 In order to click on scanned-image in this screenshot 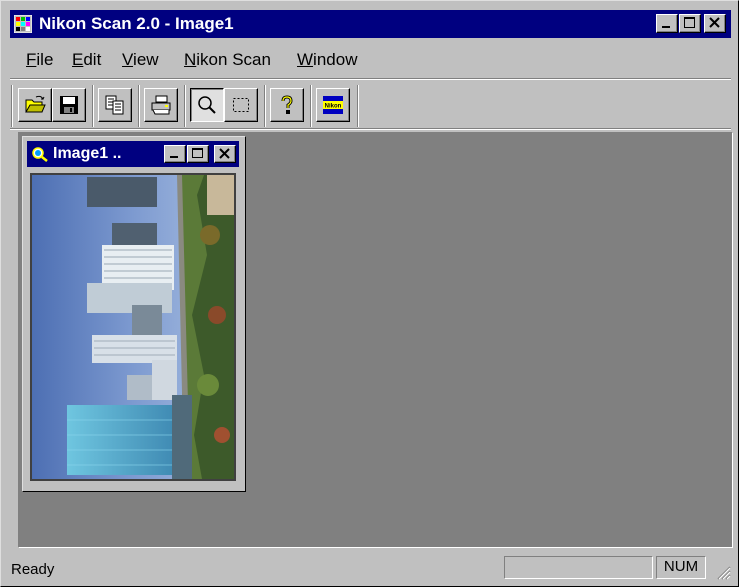, I will do `click(133, 327)`.